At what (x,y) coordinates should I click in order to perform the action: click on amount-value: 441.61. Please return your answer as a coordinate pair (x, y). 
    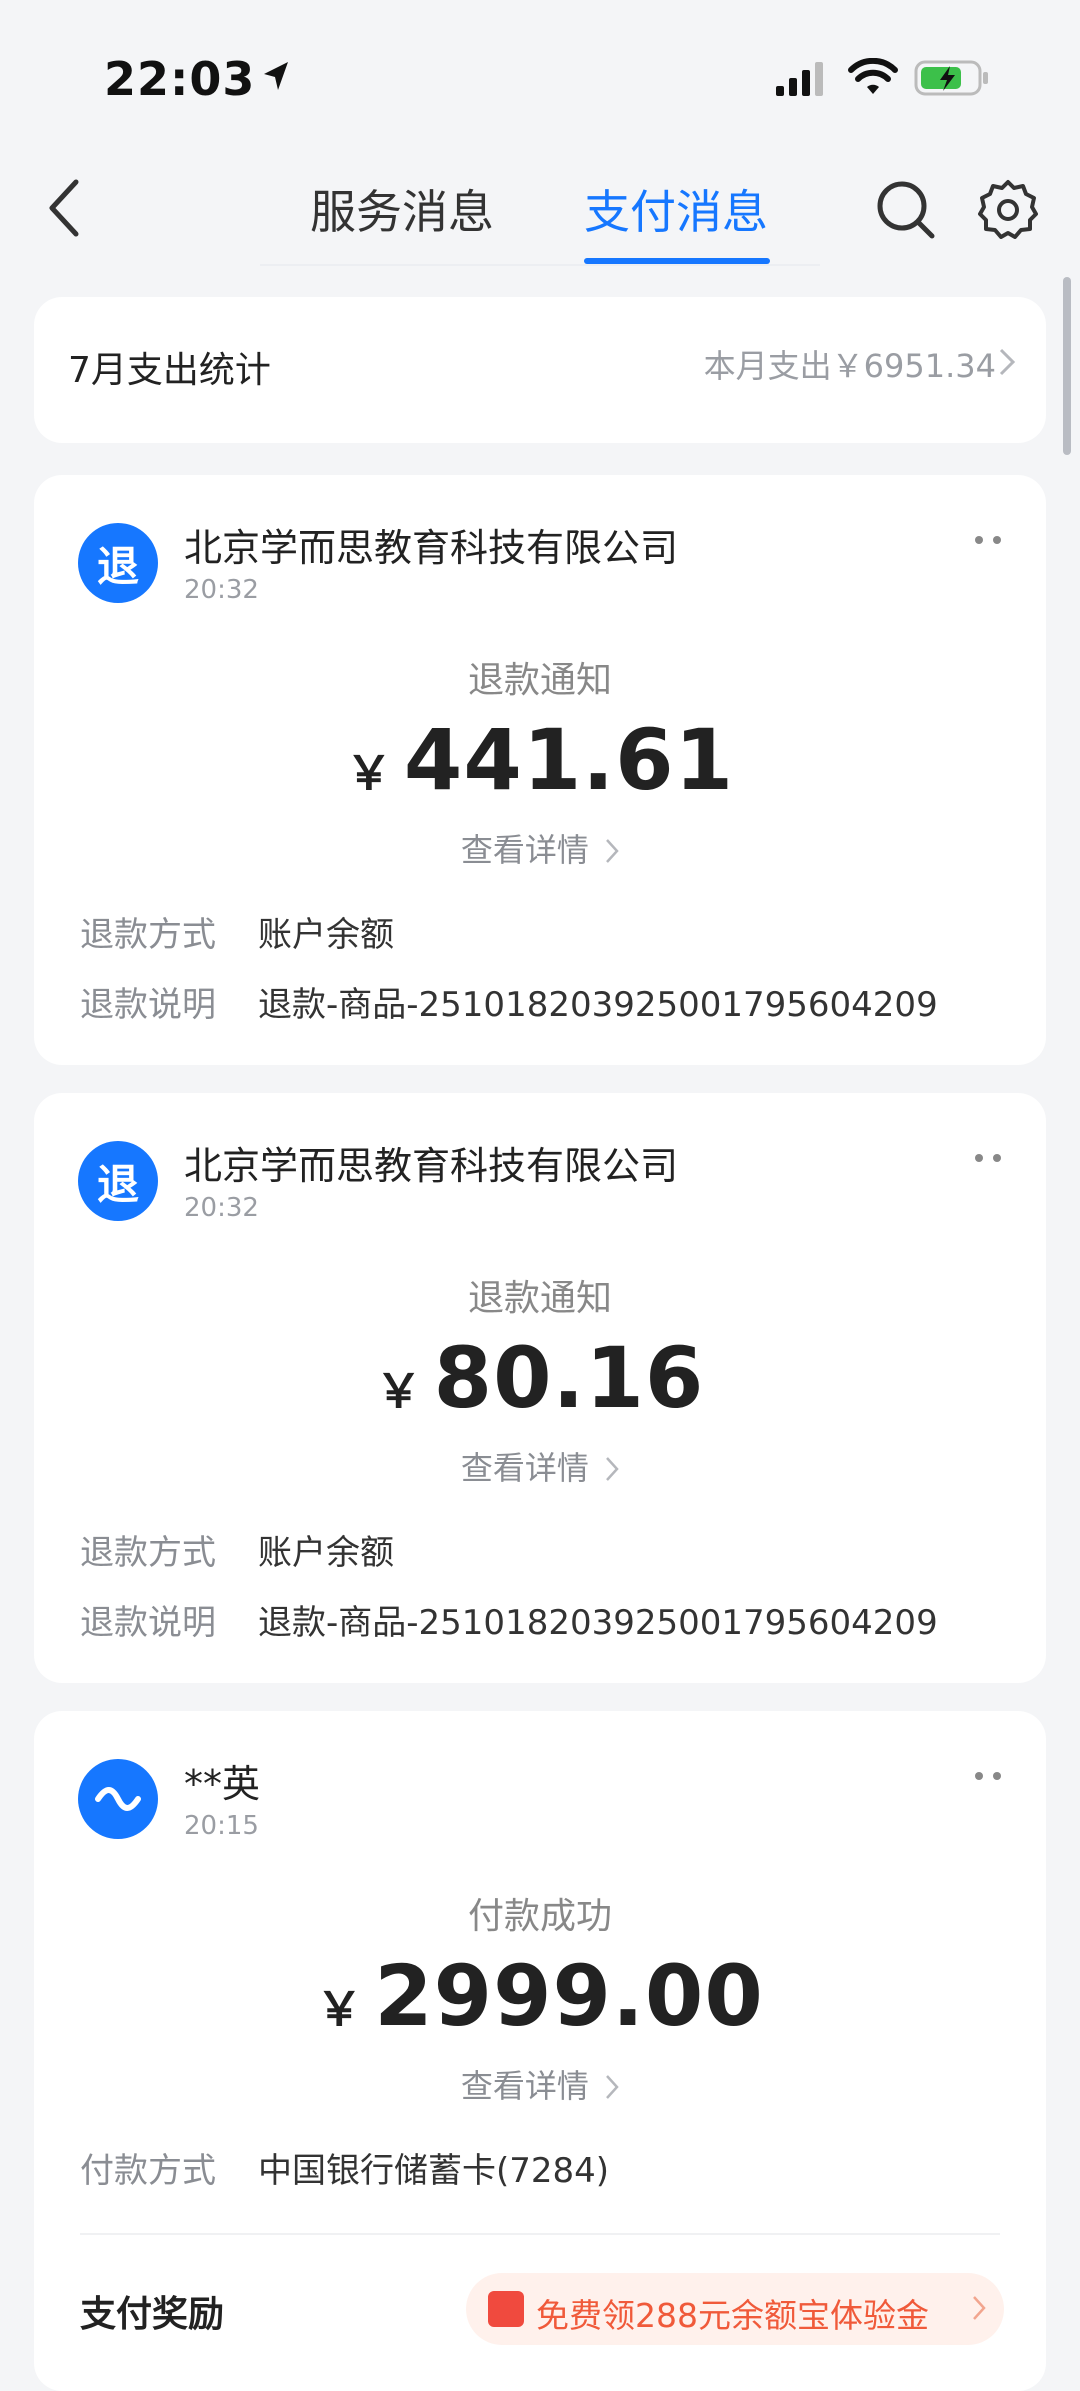
    Looking at the image, I should click on (569, 760).